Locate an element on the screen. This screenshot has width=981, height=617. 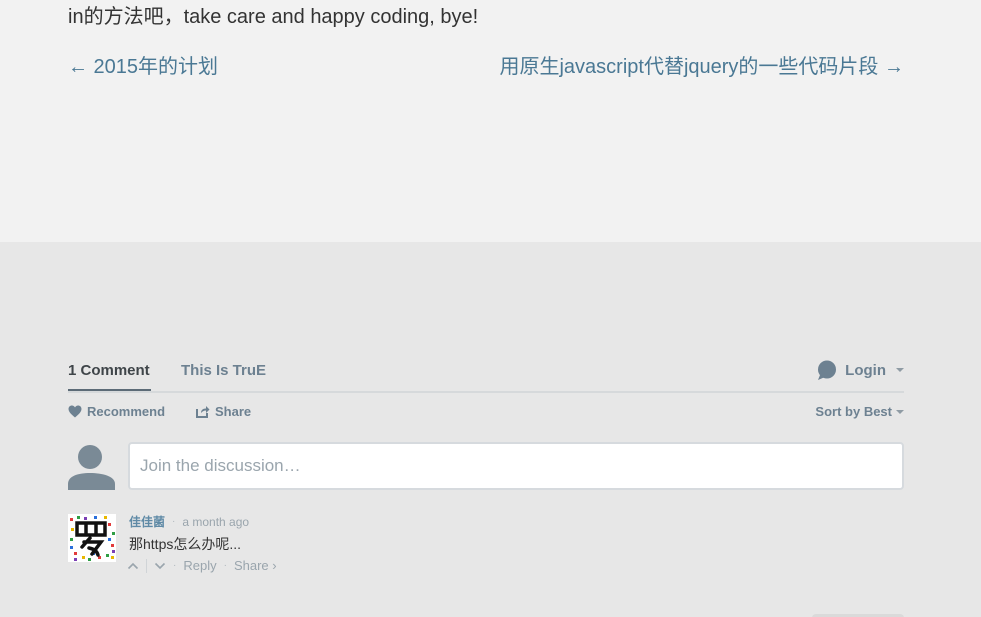
upvote-icon is located at coordinates (133, 565).